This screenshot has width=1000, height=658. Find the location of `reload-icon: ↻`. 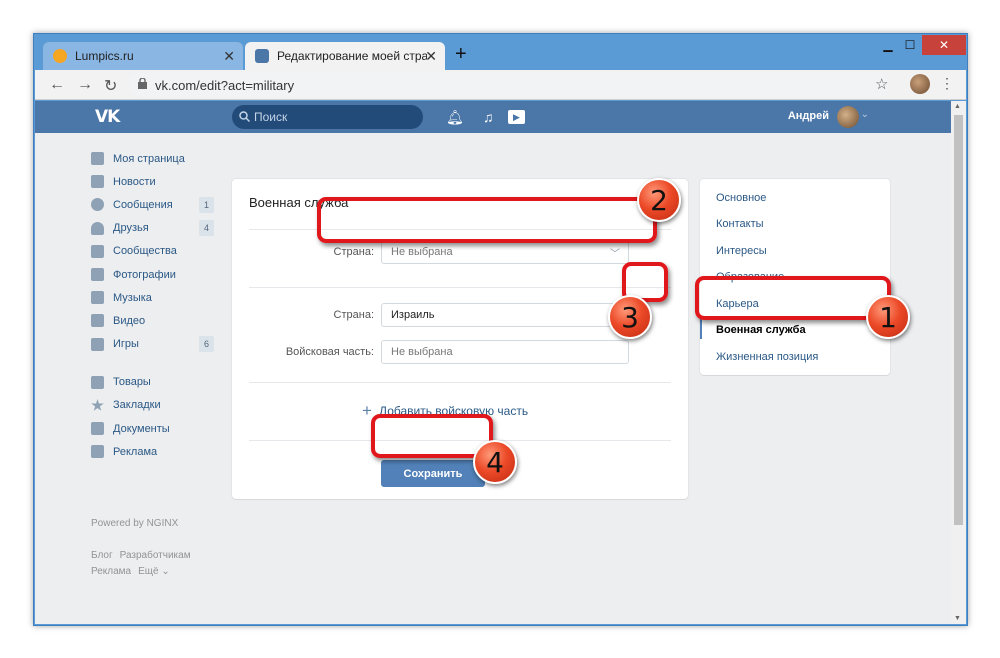

reload-icon: ↻ is located at coordinates (110, 86).